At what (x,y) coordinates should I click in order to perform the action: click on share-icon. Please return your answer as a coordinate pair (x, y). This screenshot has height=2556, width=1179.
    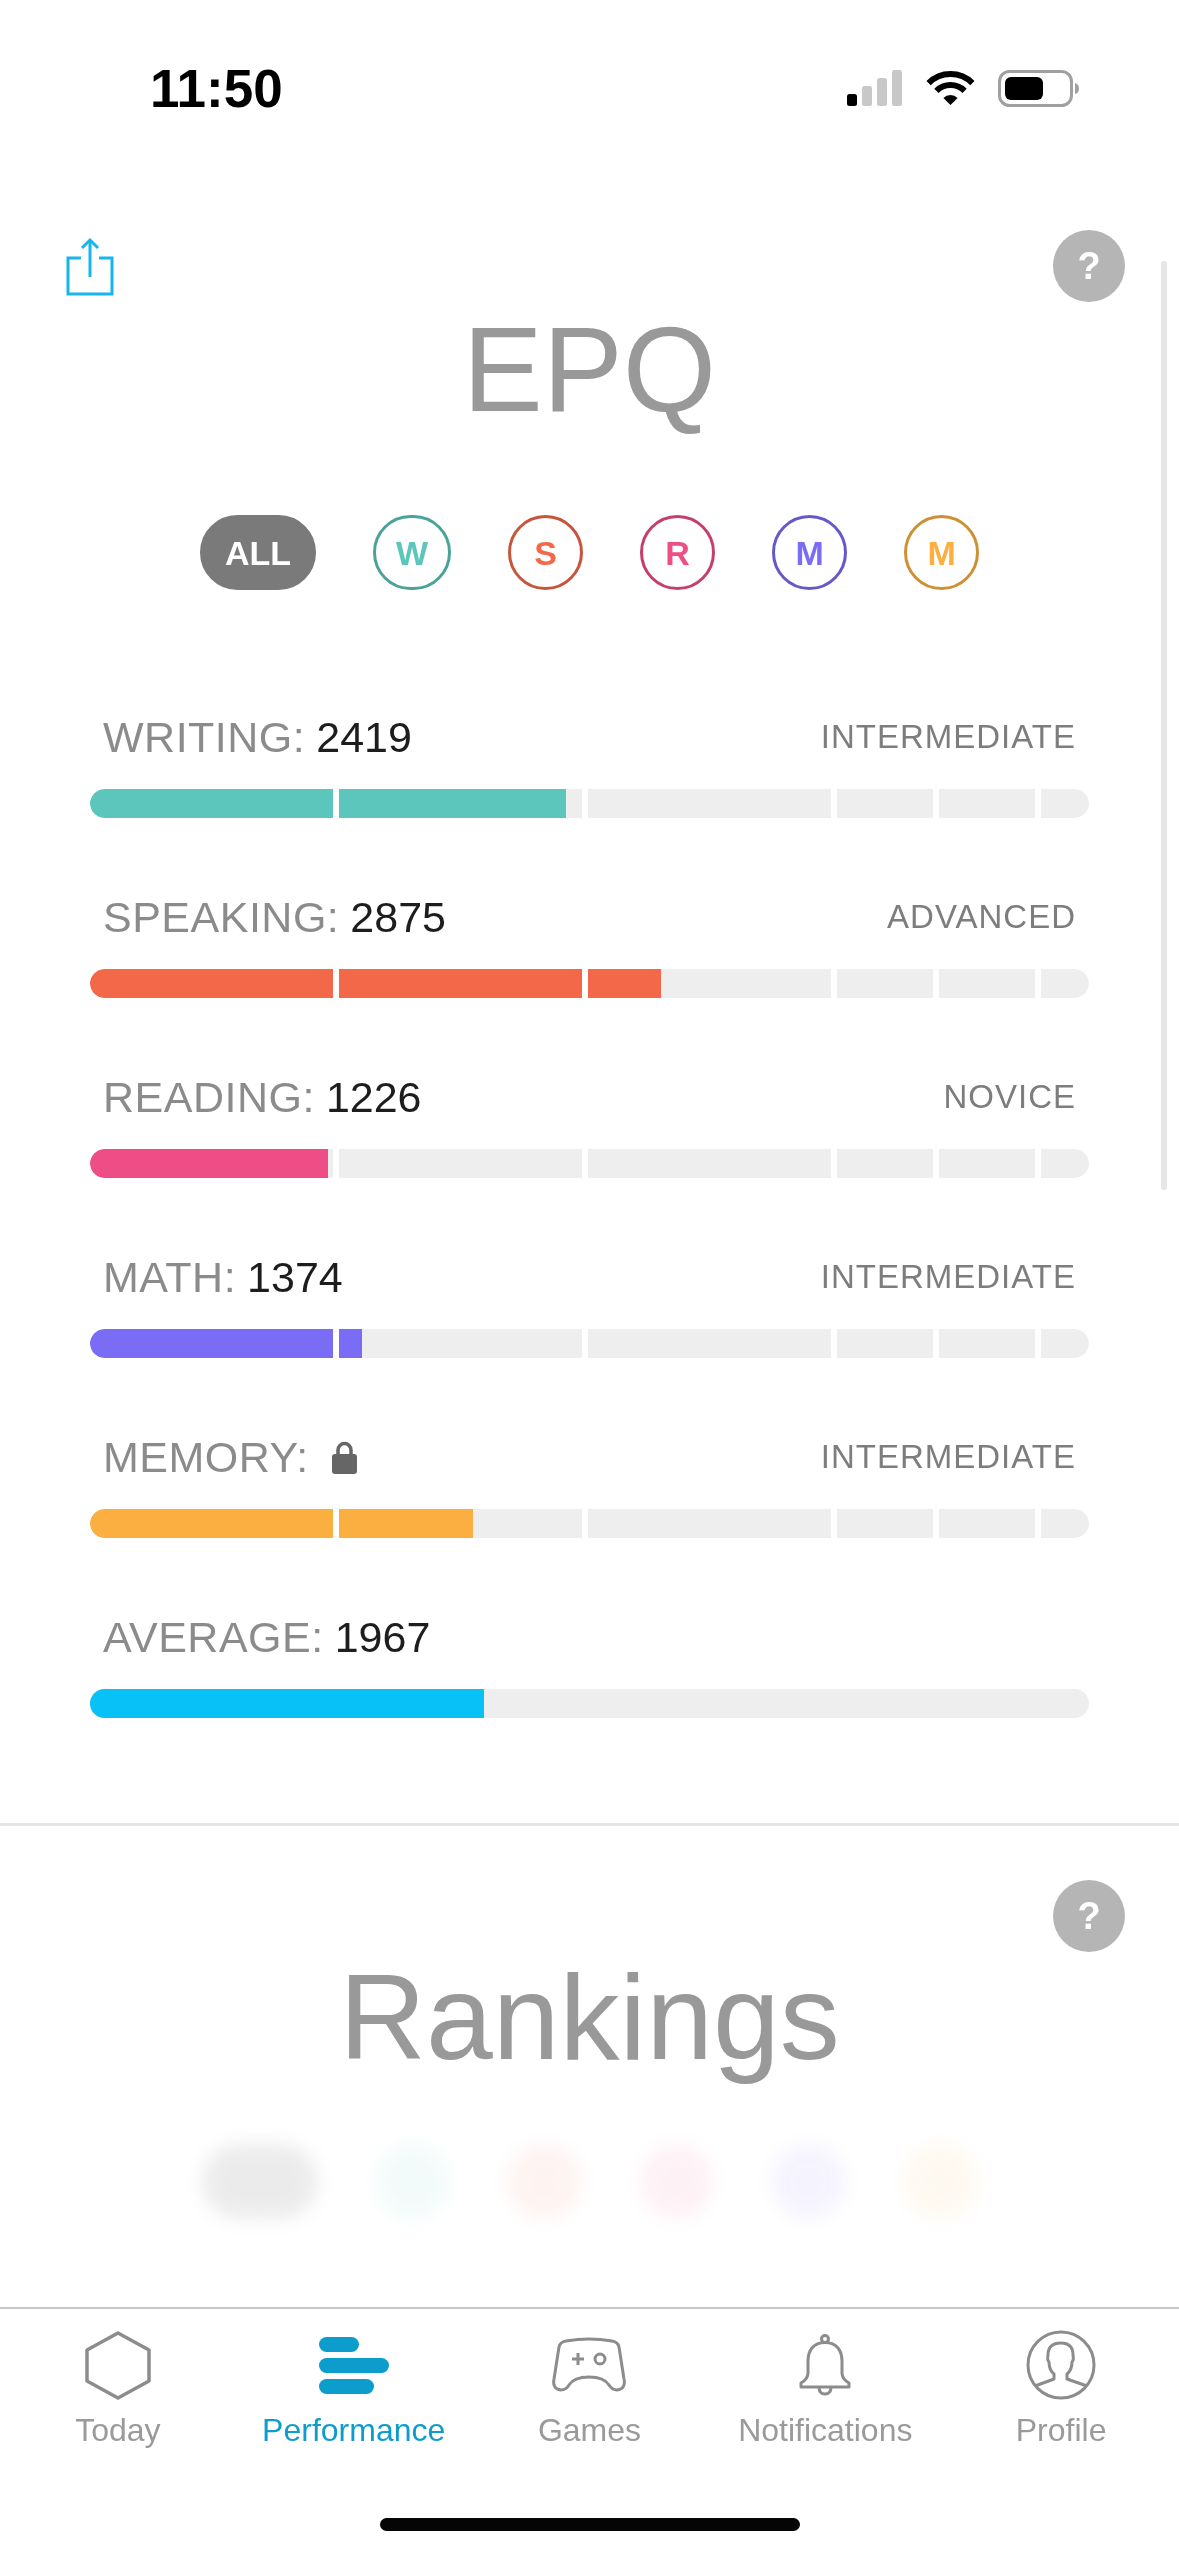
    Looking at the image, I should click on (90, 266).